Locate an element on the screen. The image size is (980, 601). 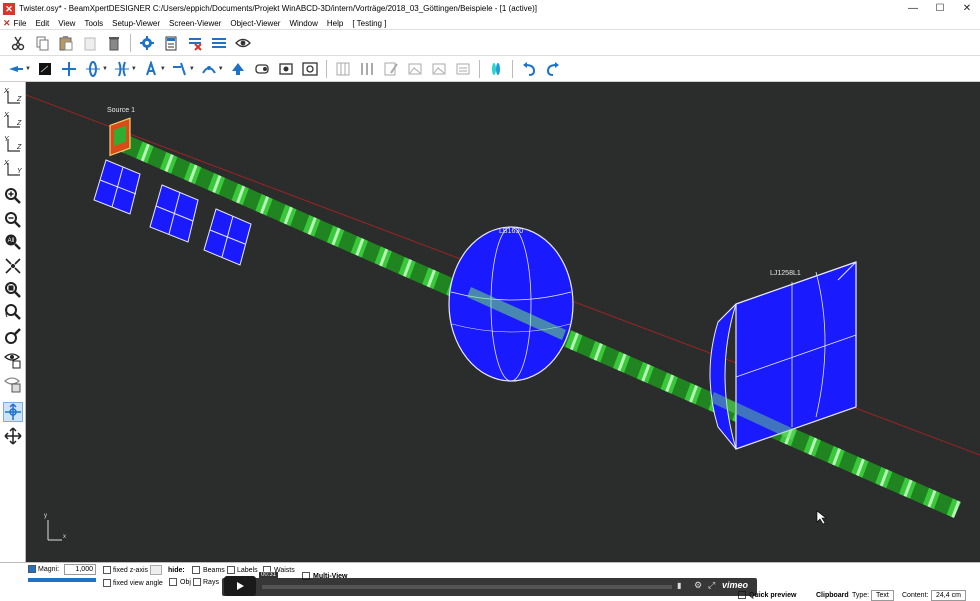
view-toolbar: X Z X Z Y Z X Y All is located at coordinates (13, 322).